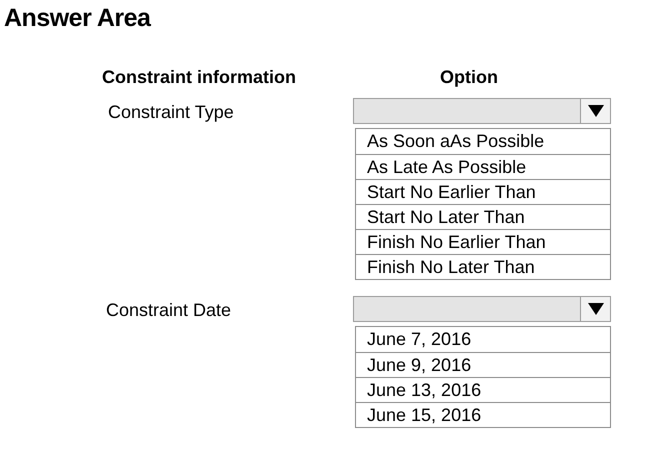  I want to click on column-header: Option, so click(469, 77).